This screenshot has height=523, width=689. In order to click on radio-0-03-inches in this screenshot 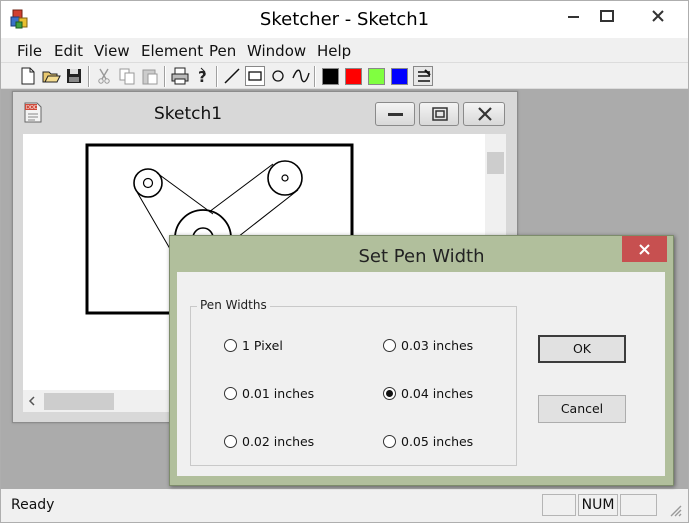, I will do `click(389, 345)`.